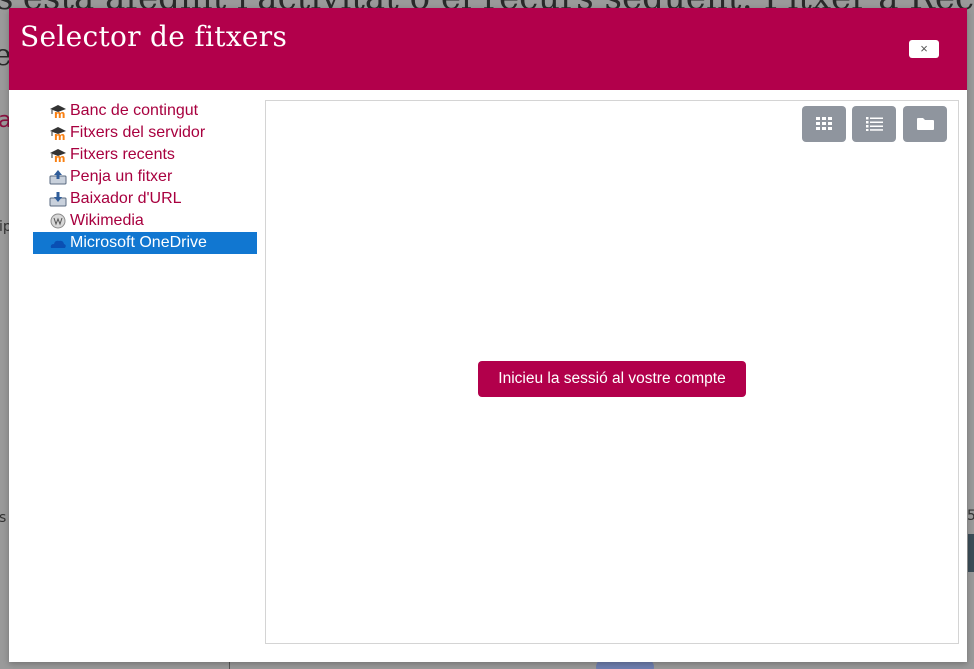 Image resolution: width=974 pixels, height=669 pixels. What do you see at coordinates (488, 49) in the screenshot?
I see `dialog-header: Selector de fitxers ×` at bounding box center [488, 49].